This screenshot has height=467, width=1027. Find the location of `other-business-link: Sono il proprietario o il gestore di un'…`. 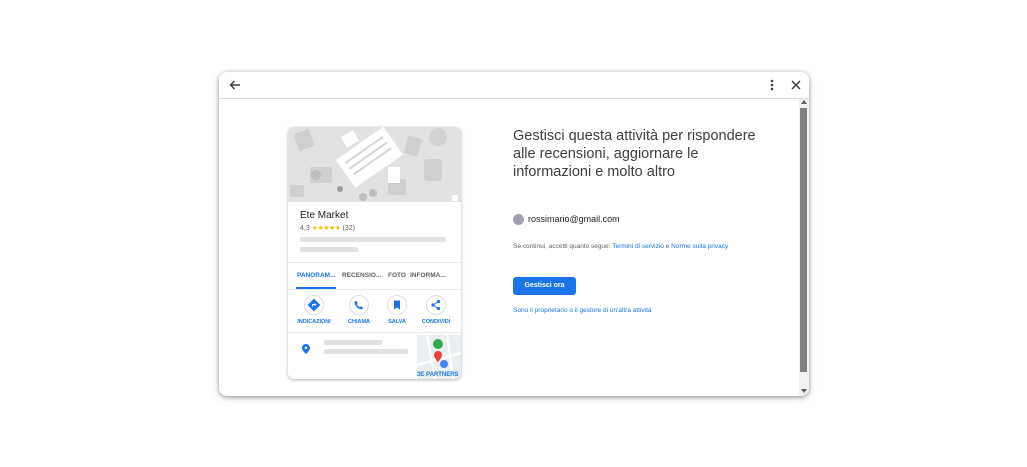

other-business-link: Sono il proprietario o il gestore di un'… is located at coordinates (582, 310).